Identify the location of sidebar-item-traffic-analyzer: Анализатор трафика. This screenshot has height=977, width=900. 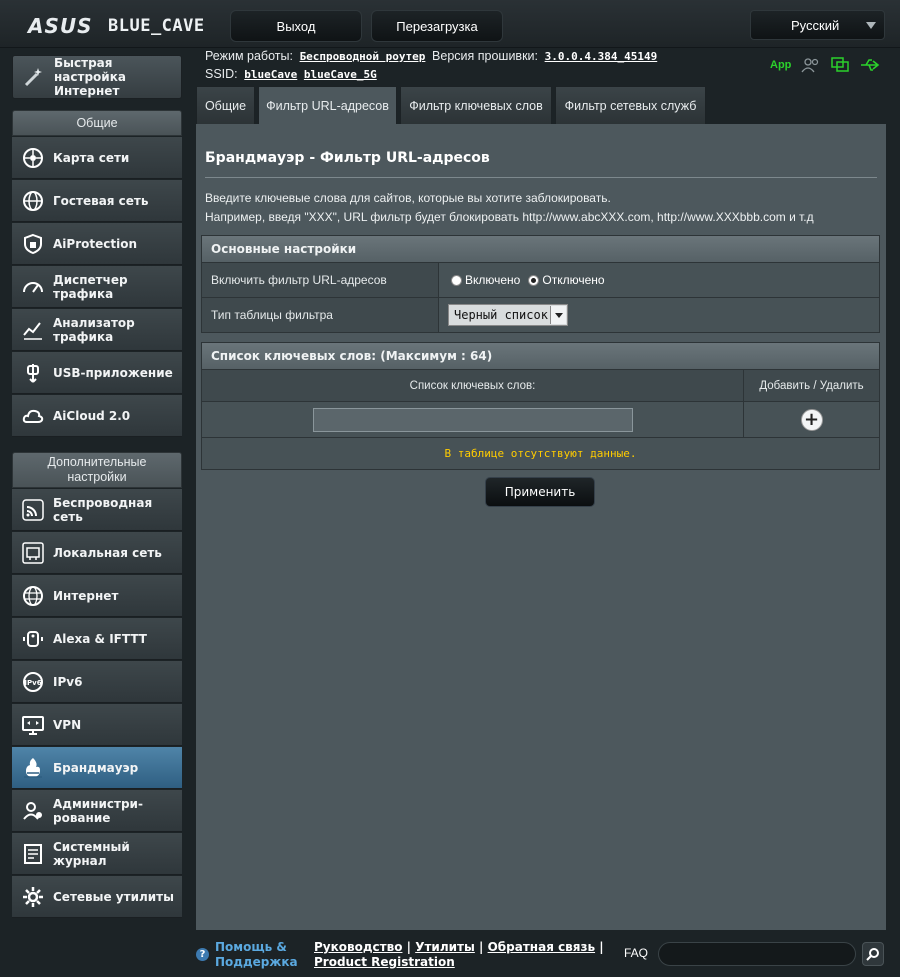
(97, 330).